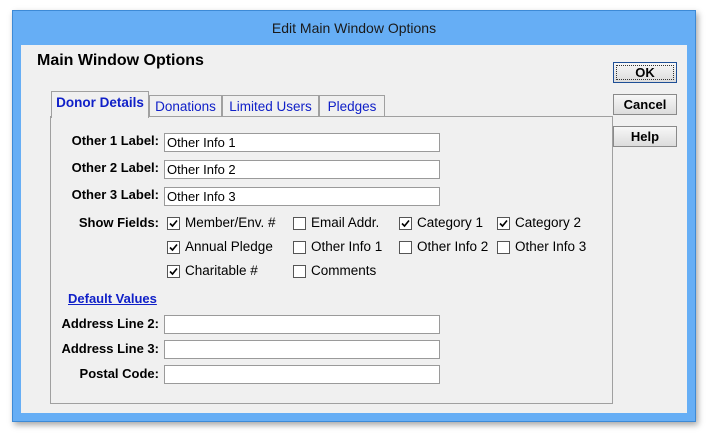 The image size is (721, 439). I want to click on tab-donor-details: Donor Details, so click(100, 104).